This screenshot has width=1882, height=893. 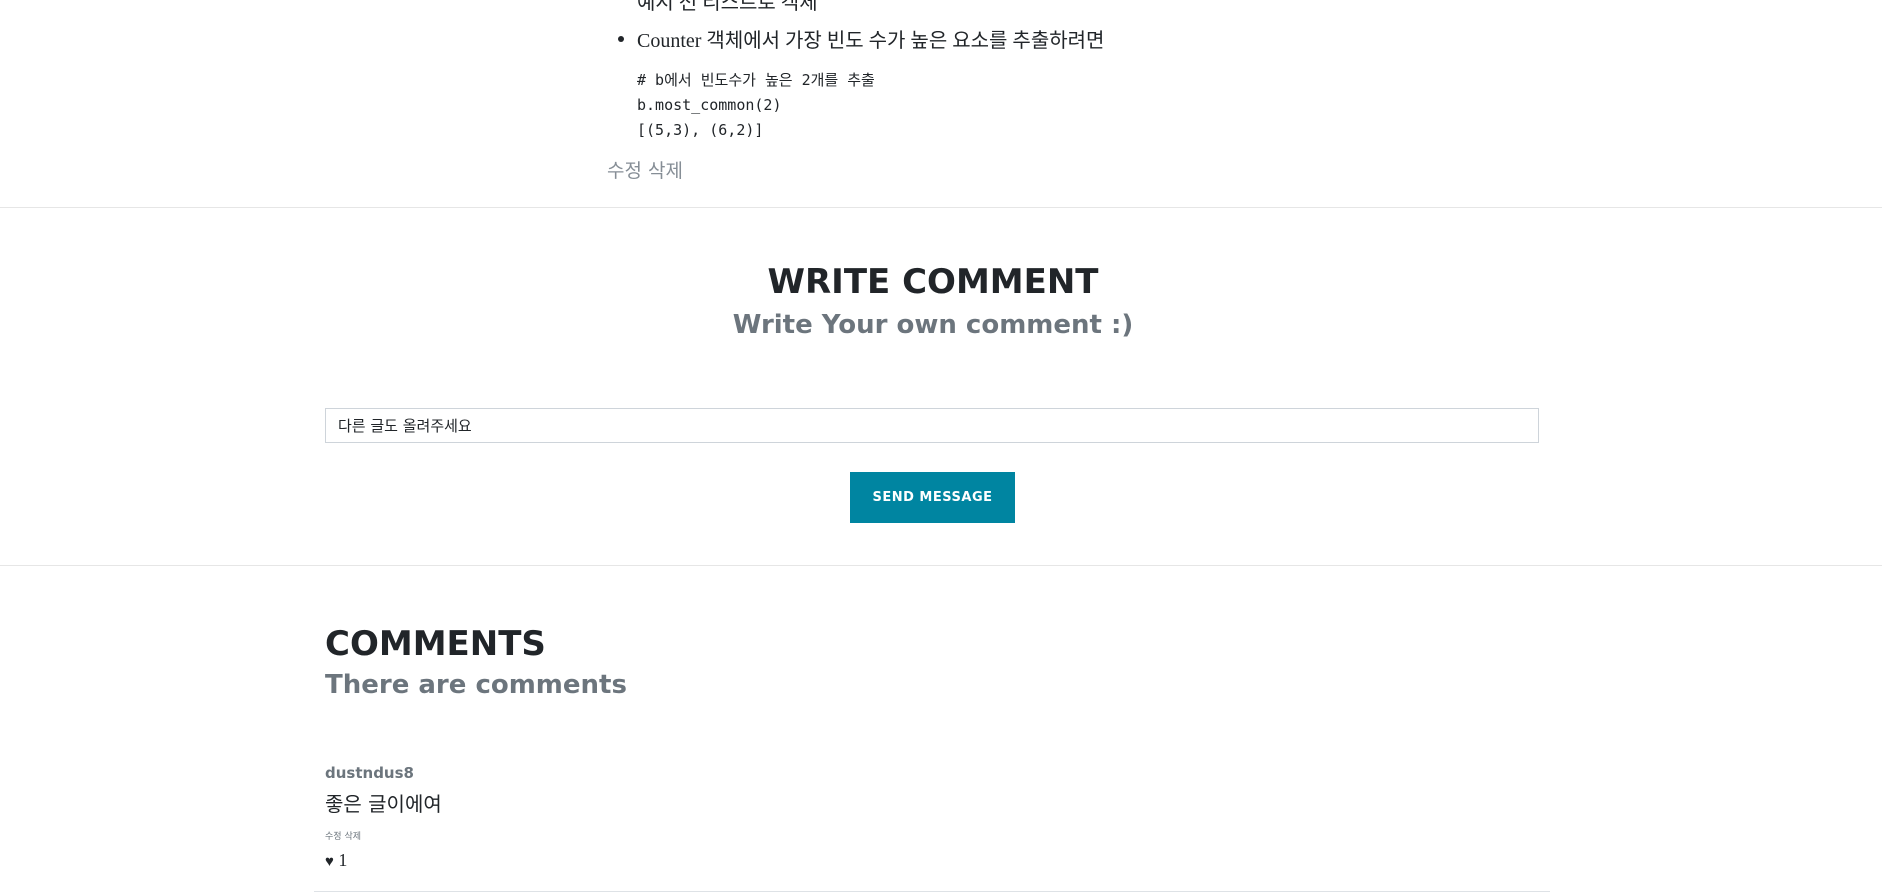 What do you see at coordinates (932, 497) in the screenshot?
I see `send-message-button: SEND MESSAGE` at bounding box center [932, 497].